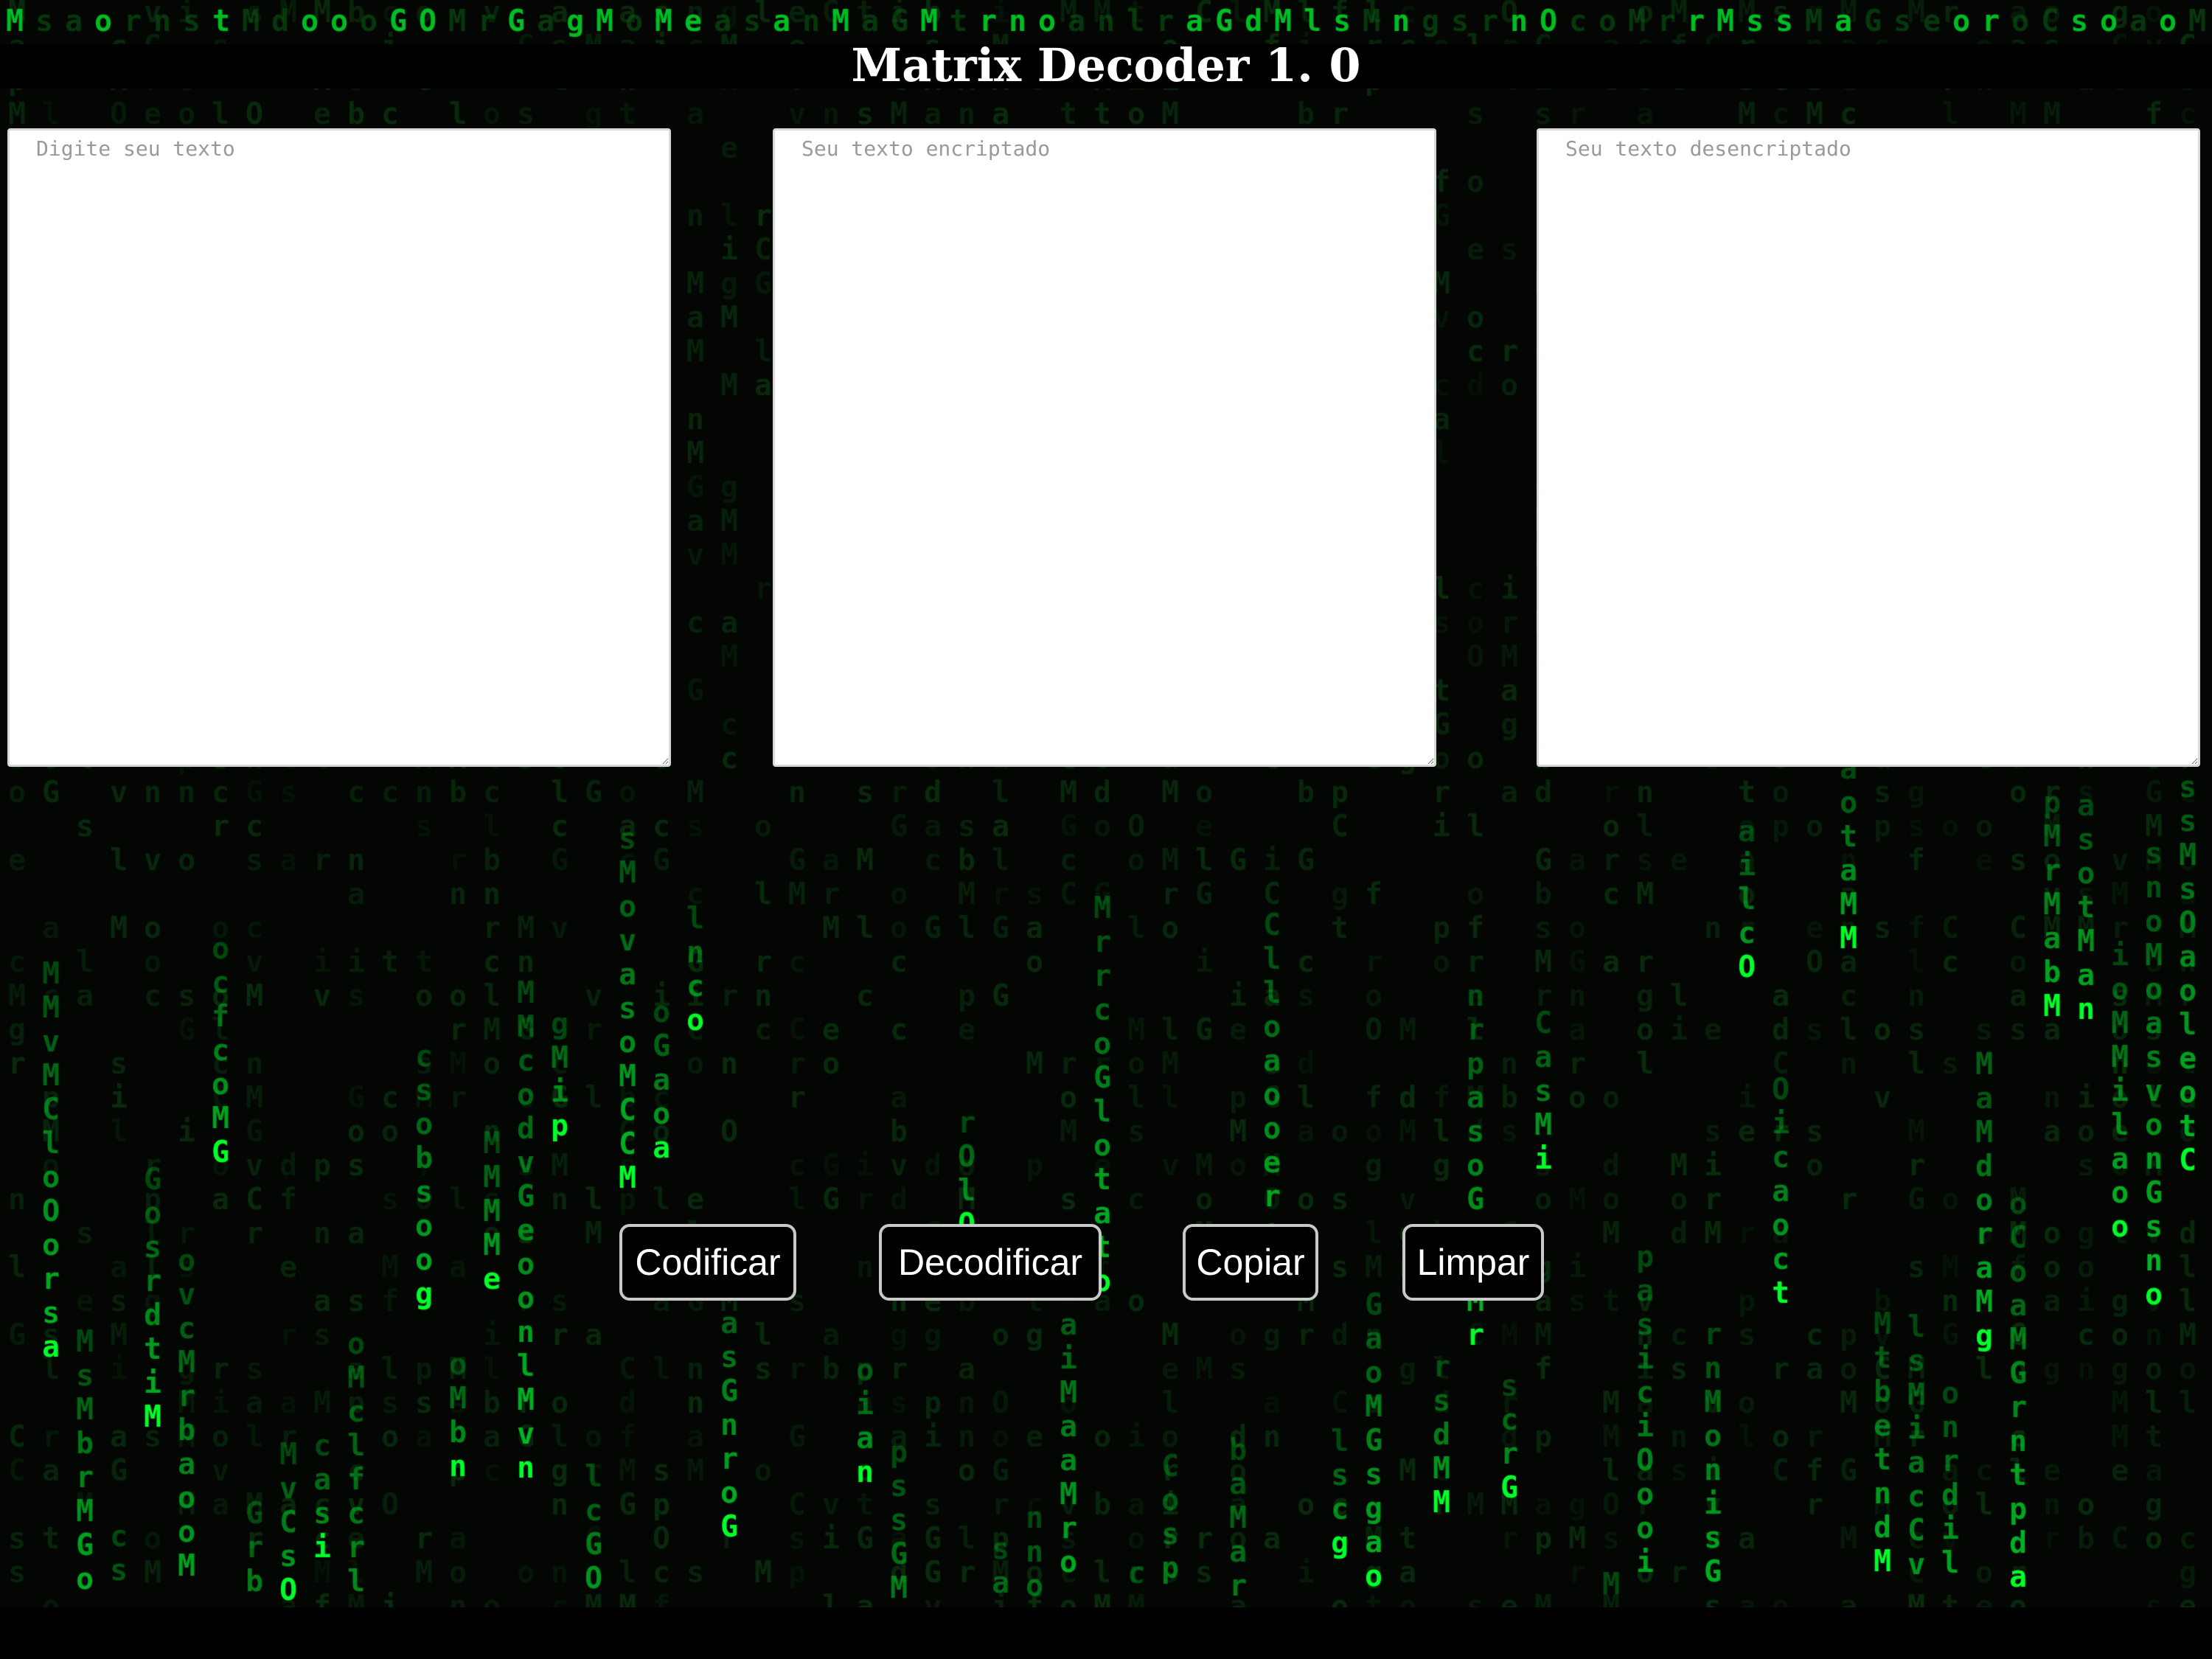 This screenshot has width=2212, height=1659. Describe the element at coordinates (1106, 65) in the screenshot. I see `page-title: Matrix Decoder 1. 0` at that location.